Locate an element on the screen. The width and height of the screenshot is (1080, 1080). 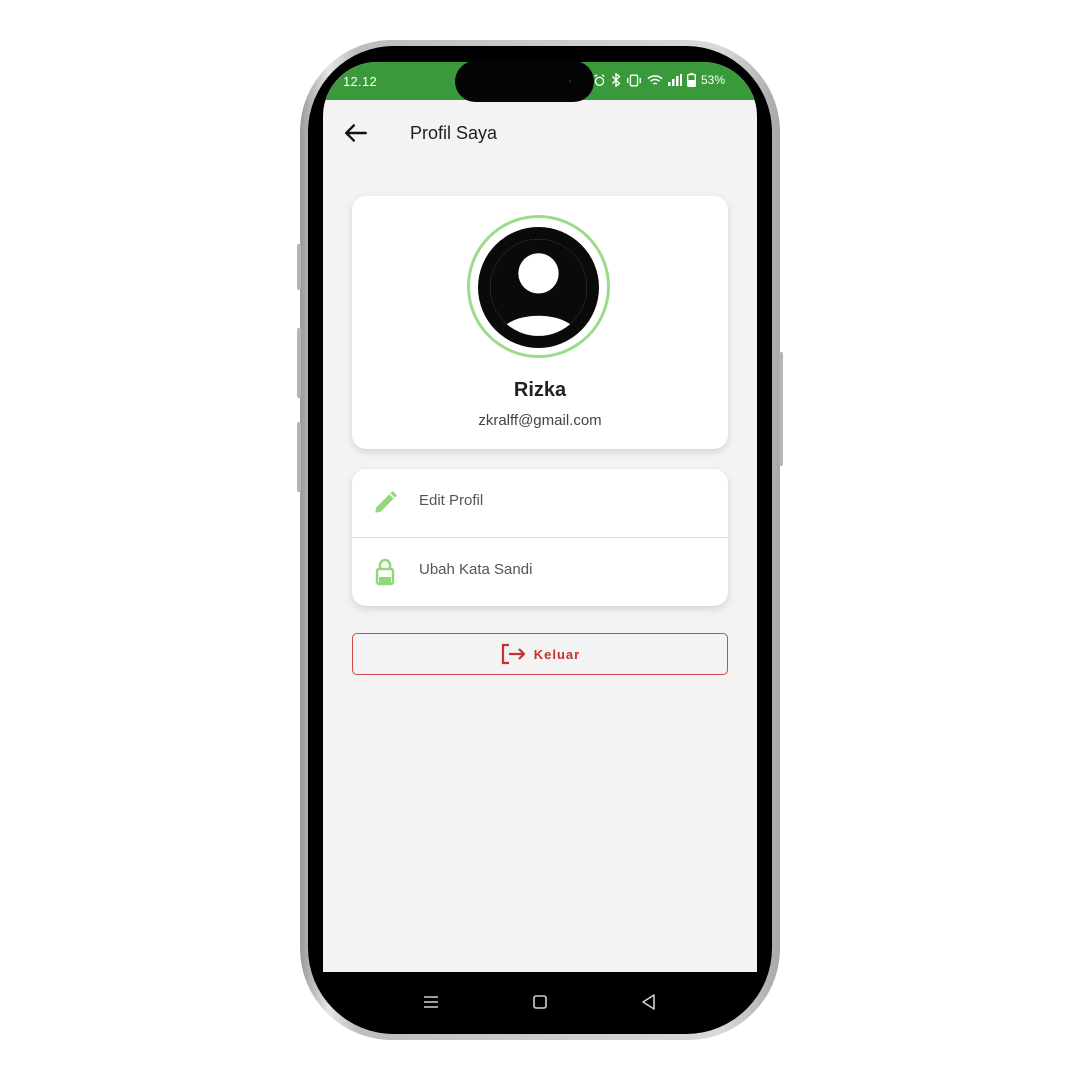
wifi-icon is located at coordinates (655, 79).